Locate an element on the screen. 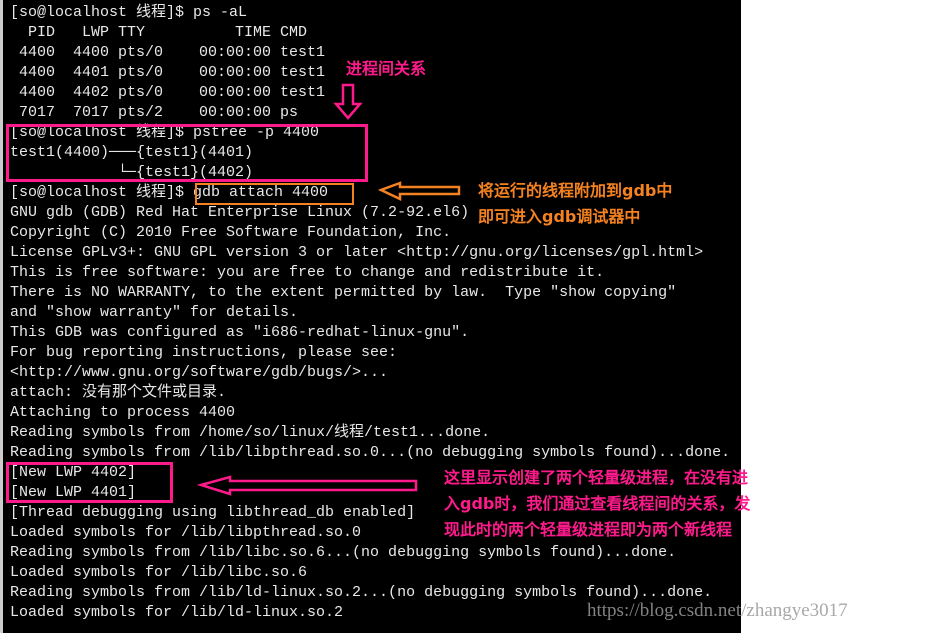 This screenshot has width=928, height=633. process-relation-note: 进程间关系 is located at coordinates (386, 68).